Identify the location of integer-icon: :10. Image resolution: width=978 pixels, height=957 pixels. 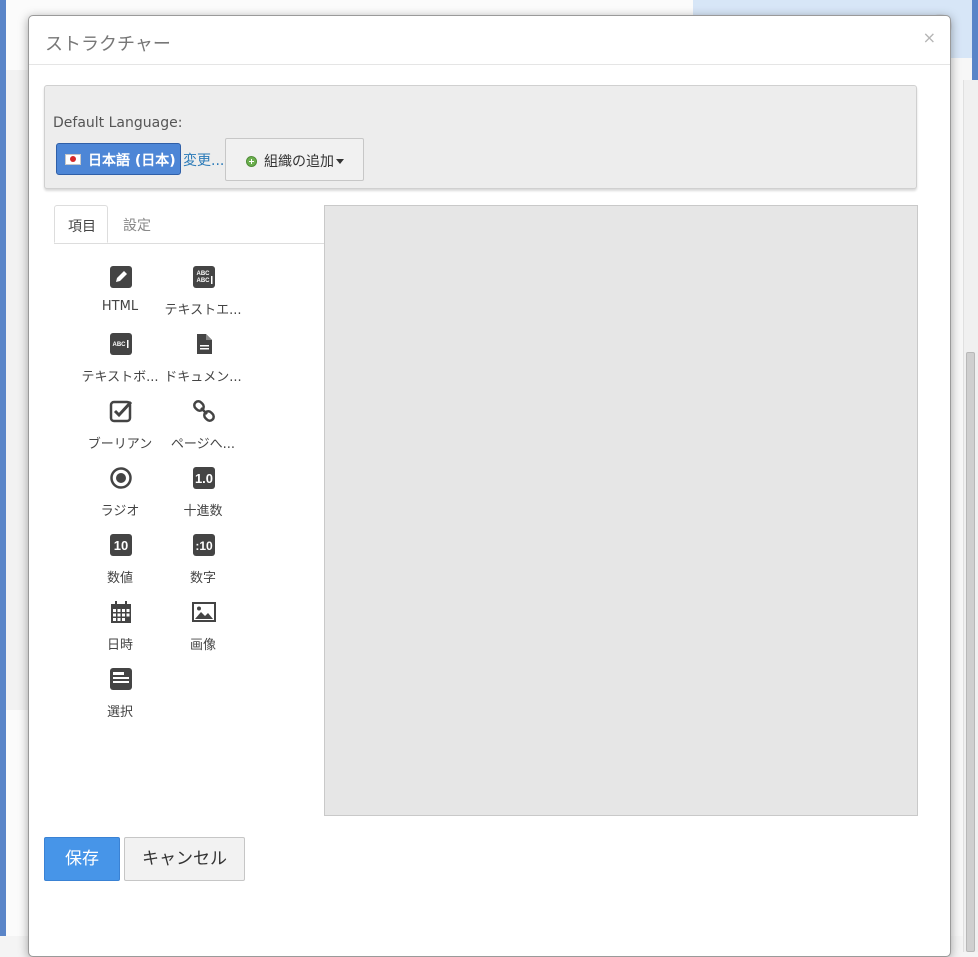
(204, 545).